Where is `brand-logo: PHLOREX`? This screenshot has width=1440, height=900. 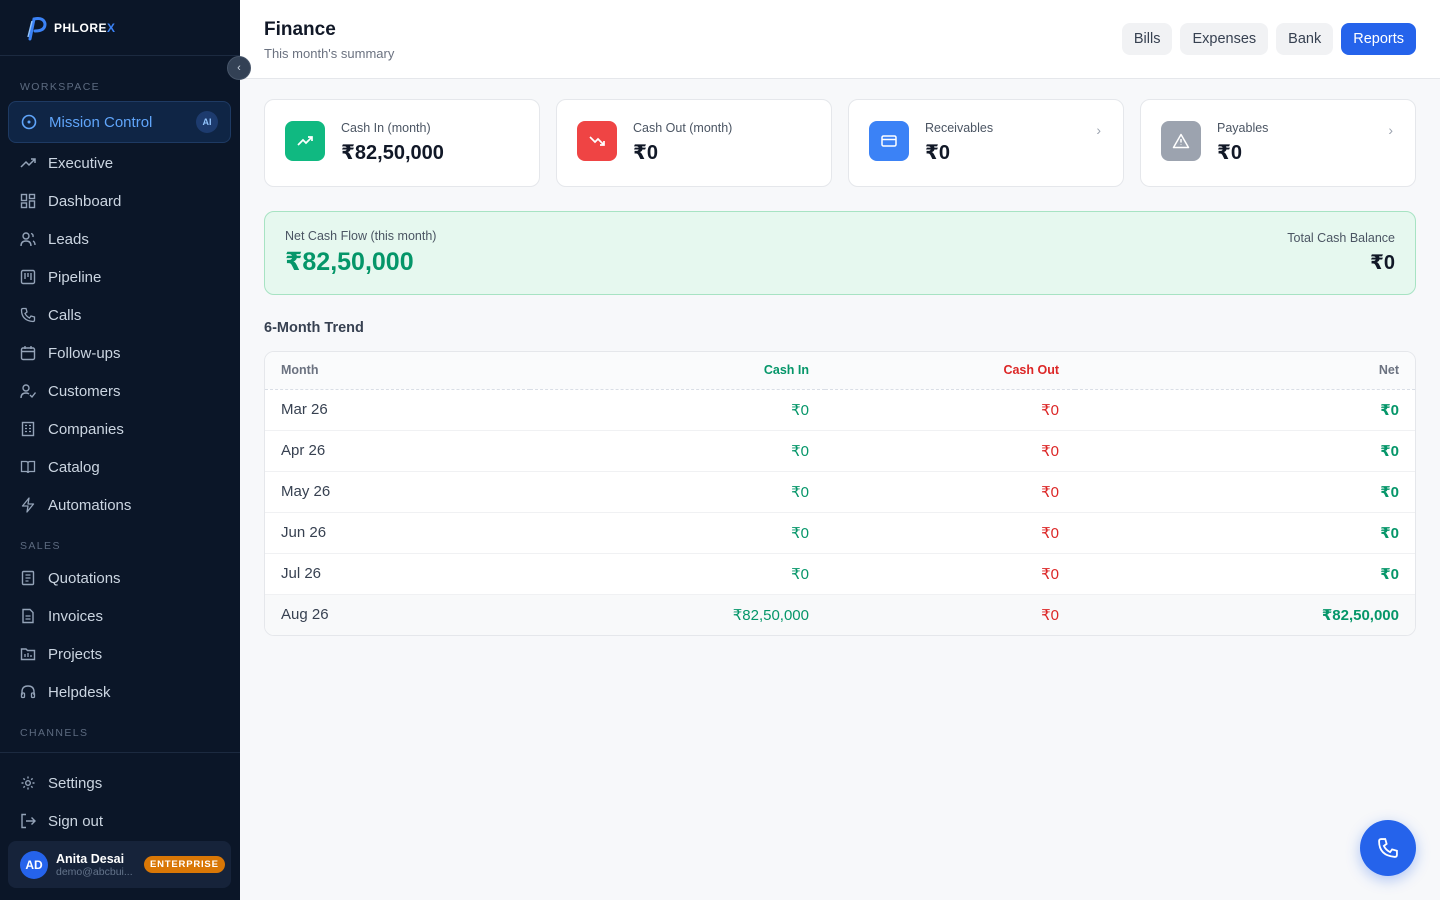
brand-logo: PHLOREX is located at coordinates (69, 28).